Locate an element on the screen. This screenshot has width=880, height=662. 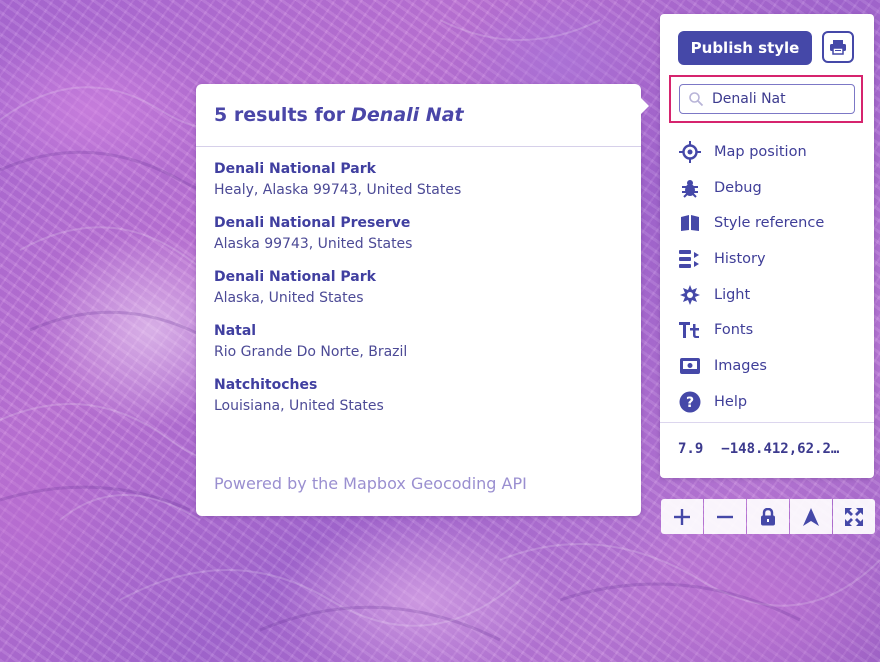
fullscreen-icon is located at coordinates (854, 516).